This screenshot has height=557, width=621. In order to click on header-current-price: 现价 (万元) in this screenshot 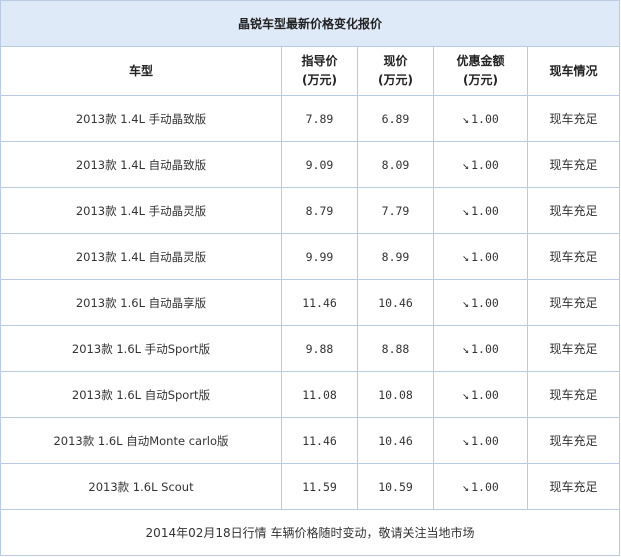, I will do `click(395, 71)`.